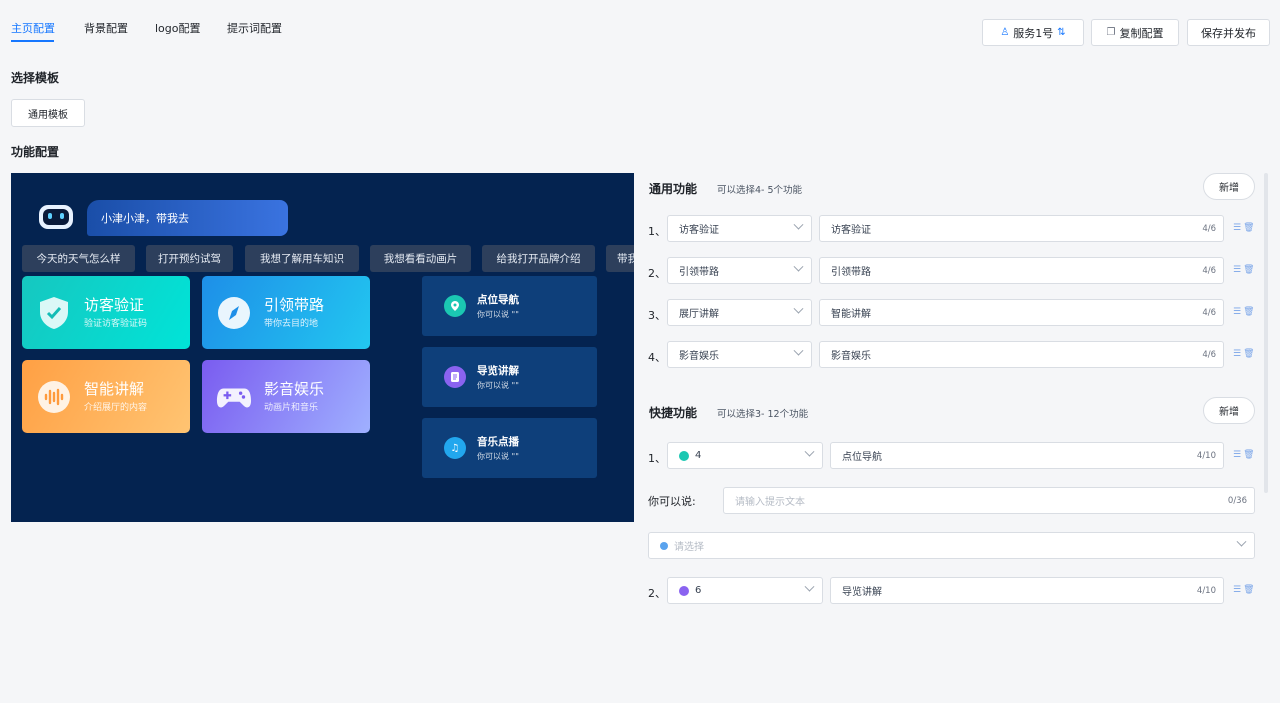 This screenshot has width=1280, height=703. What do you see at coordinates (1021, 354) in the screenshot?
I see `general-name-input: 影音娱乐 4/6` at bounding box center [1021, 354].